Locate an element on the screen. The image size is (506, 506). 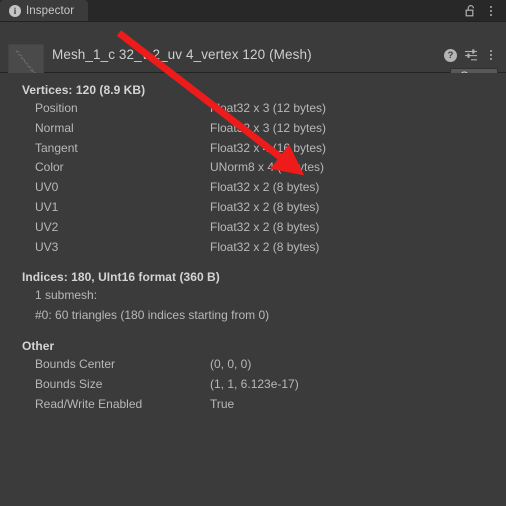
help-question-icon: ? is located at coordinates (450, 55).